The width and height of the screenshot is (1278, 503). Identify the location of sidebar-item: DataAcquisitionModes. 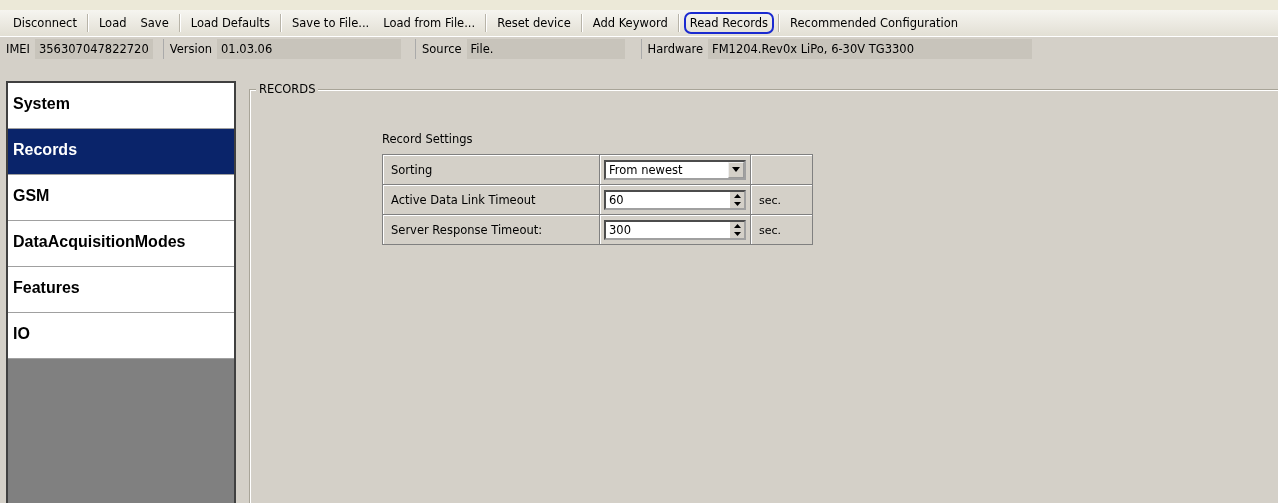
(121, 244).